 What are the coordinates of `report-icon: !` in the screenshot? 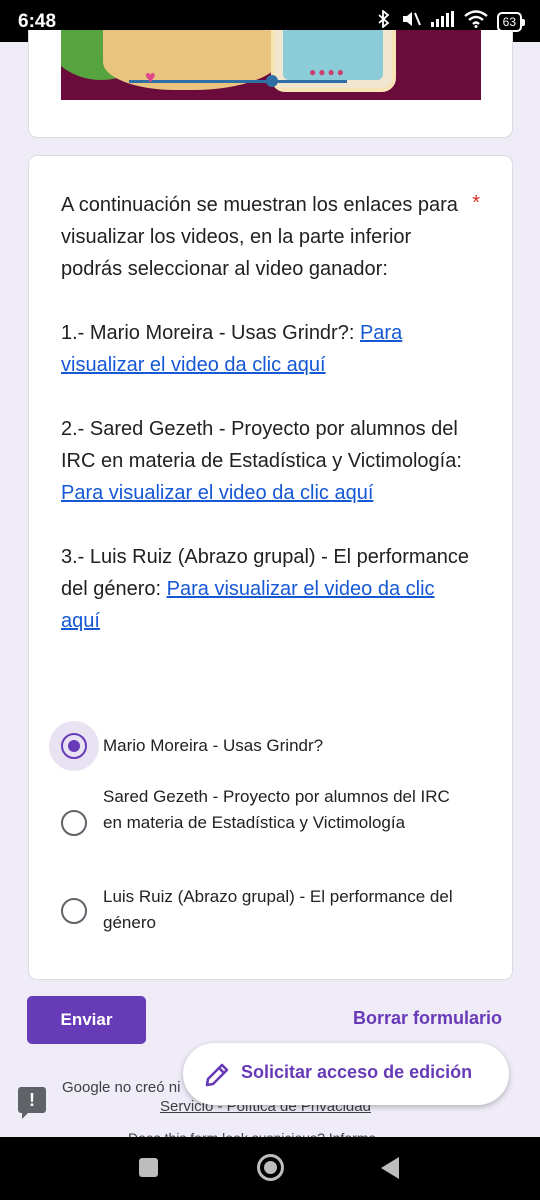 It's located at (32, 1103).